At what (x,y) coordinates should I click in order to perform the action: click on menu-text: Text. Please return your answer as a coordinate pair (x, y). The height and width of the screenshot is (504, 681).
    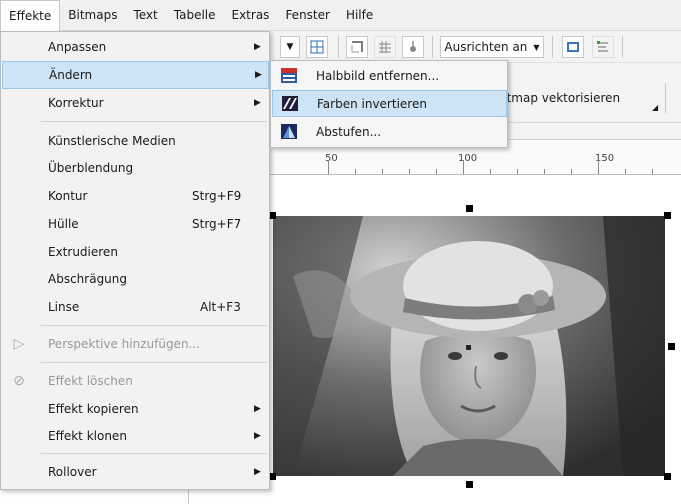
    Looking at the image, I should click on (145, 15).